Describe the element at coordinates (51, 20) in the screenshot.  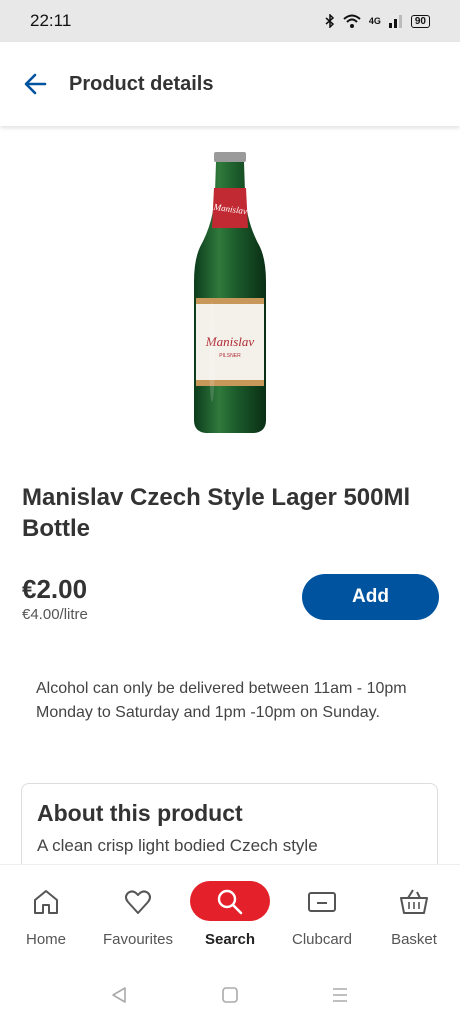
I see `status-time: 22:11` at that location.